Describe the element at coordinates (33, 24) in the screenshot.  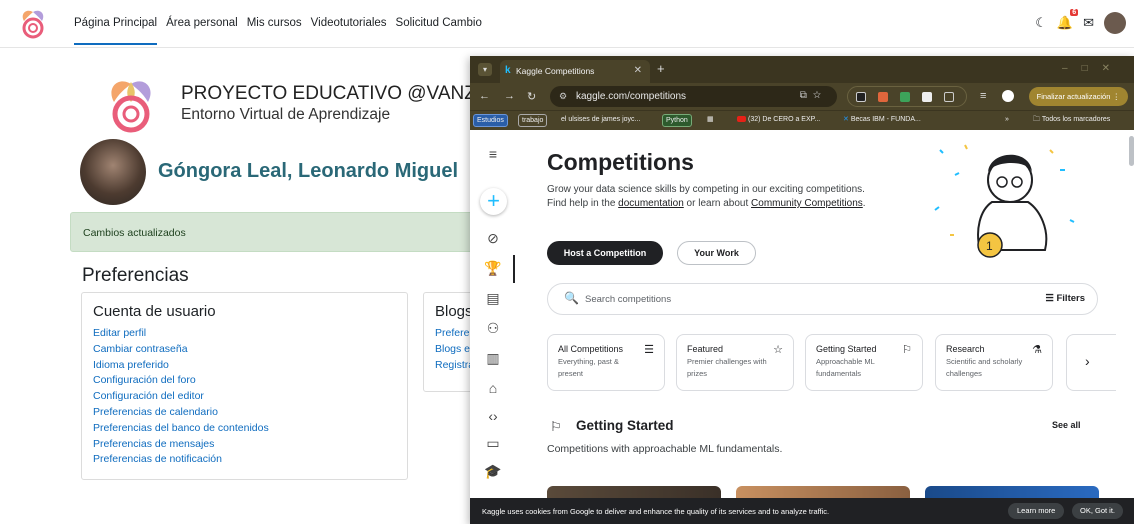
I see `site-logo` at that location.